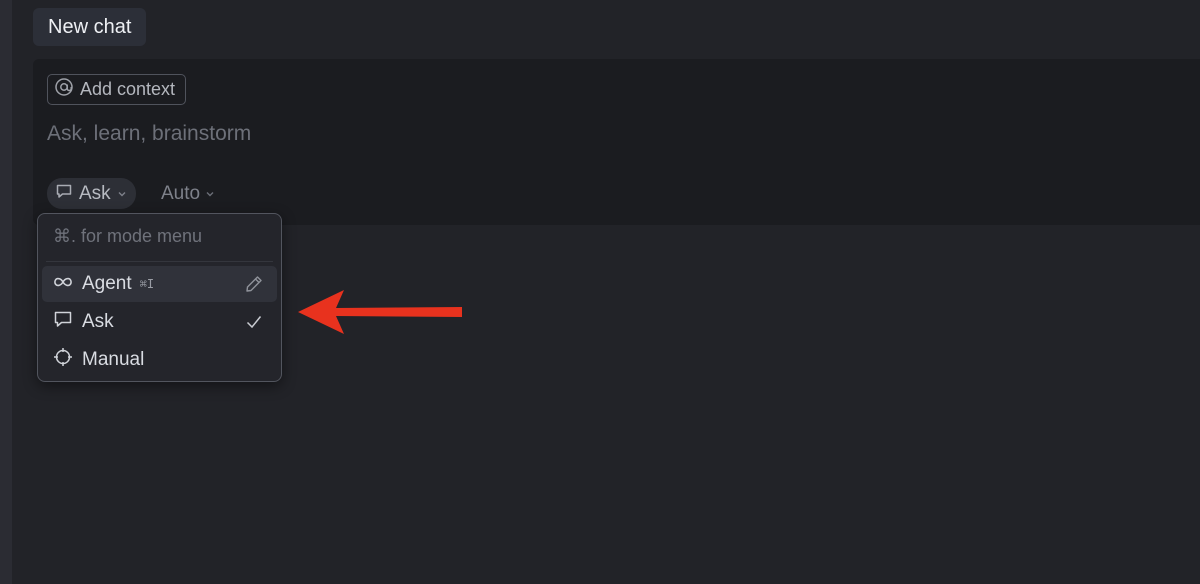 The width and height of the screenshot is (1200, 584). What do you see at coordinates (181, 193) in the screenshot?
I see `model-label: Auto` at bounding box center [181, 193].